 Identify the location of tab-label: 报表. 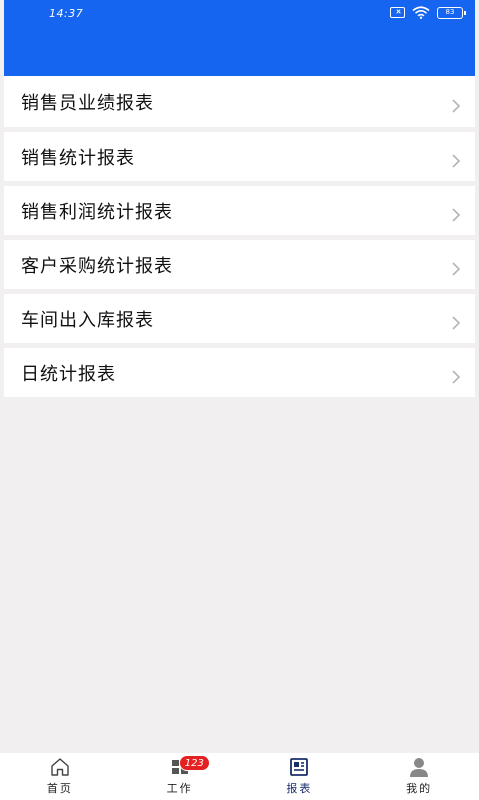
(299, 788).